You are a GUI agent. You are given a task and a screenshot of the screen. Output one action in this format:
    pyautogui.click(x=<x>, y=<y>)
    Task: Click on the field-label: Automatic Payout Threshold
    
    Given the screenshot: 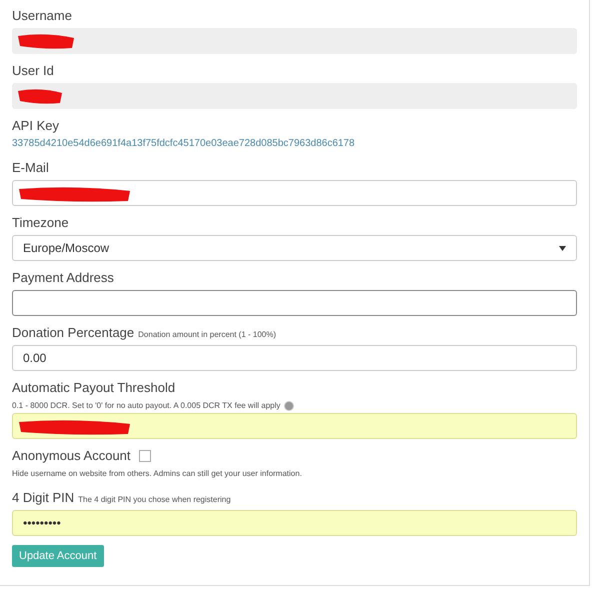 What is the action you would take?
    pyautogui.click(x=94, y=388)
    